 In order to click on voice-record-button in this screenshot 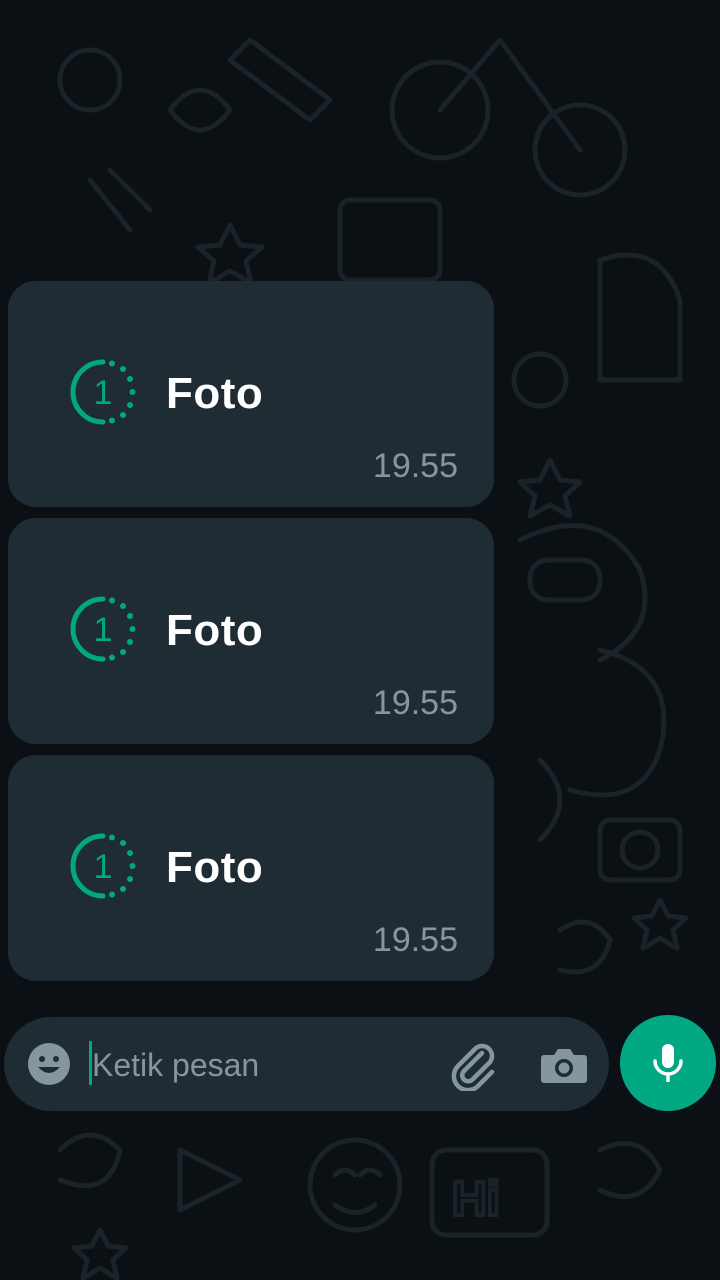, I will do `click(668, 1063)`.